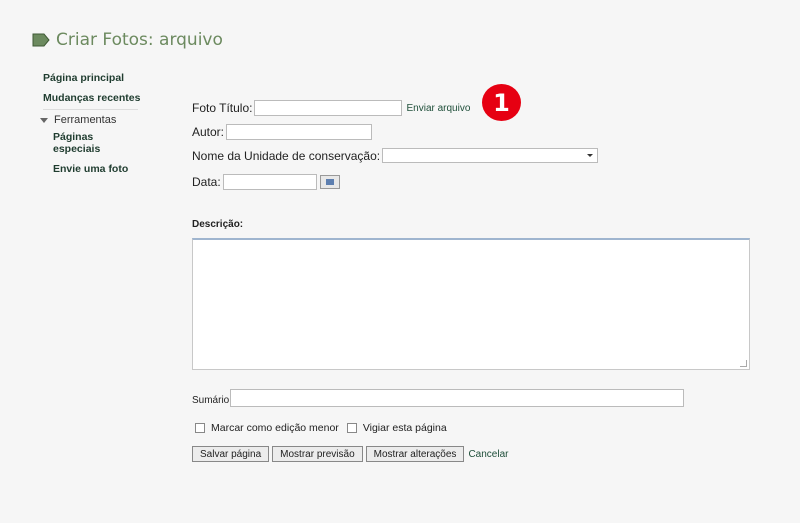  Describe the element at coordinates (93, 78) in the screenshot. I see `sidebar-item-pagina-principal: Página principal` at that location.